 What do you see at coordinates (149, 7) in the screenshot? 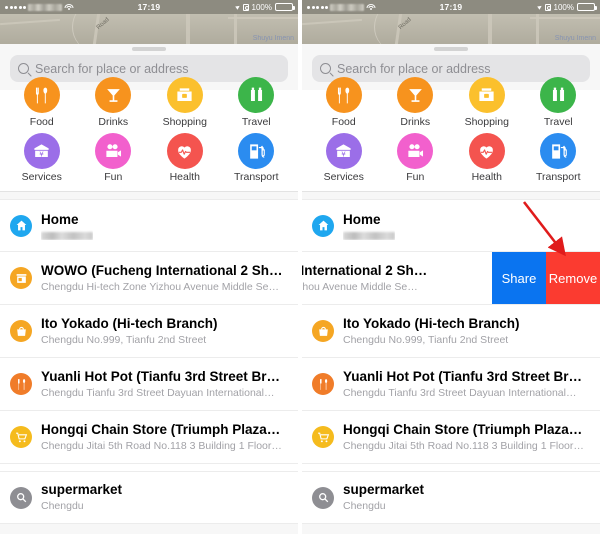
I see `status-bar: 17:19 100%` at bounding box center [149, 7].